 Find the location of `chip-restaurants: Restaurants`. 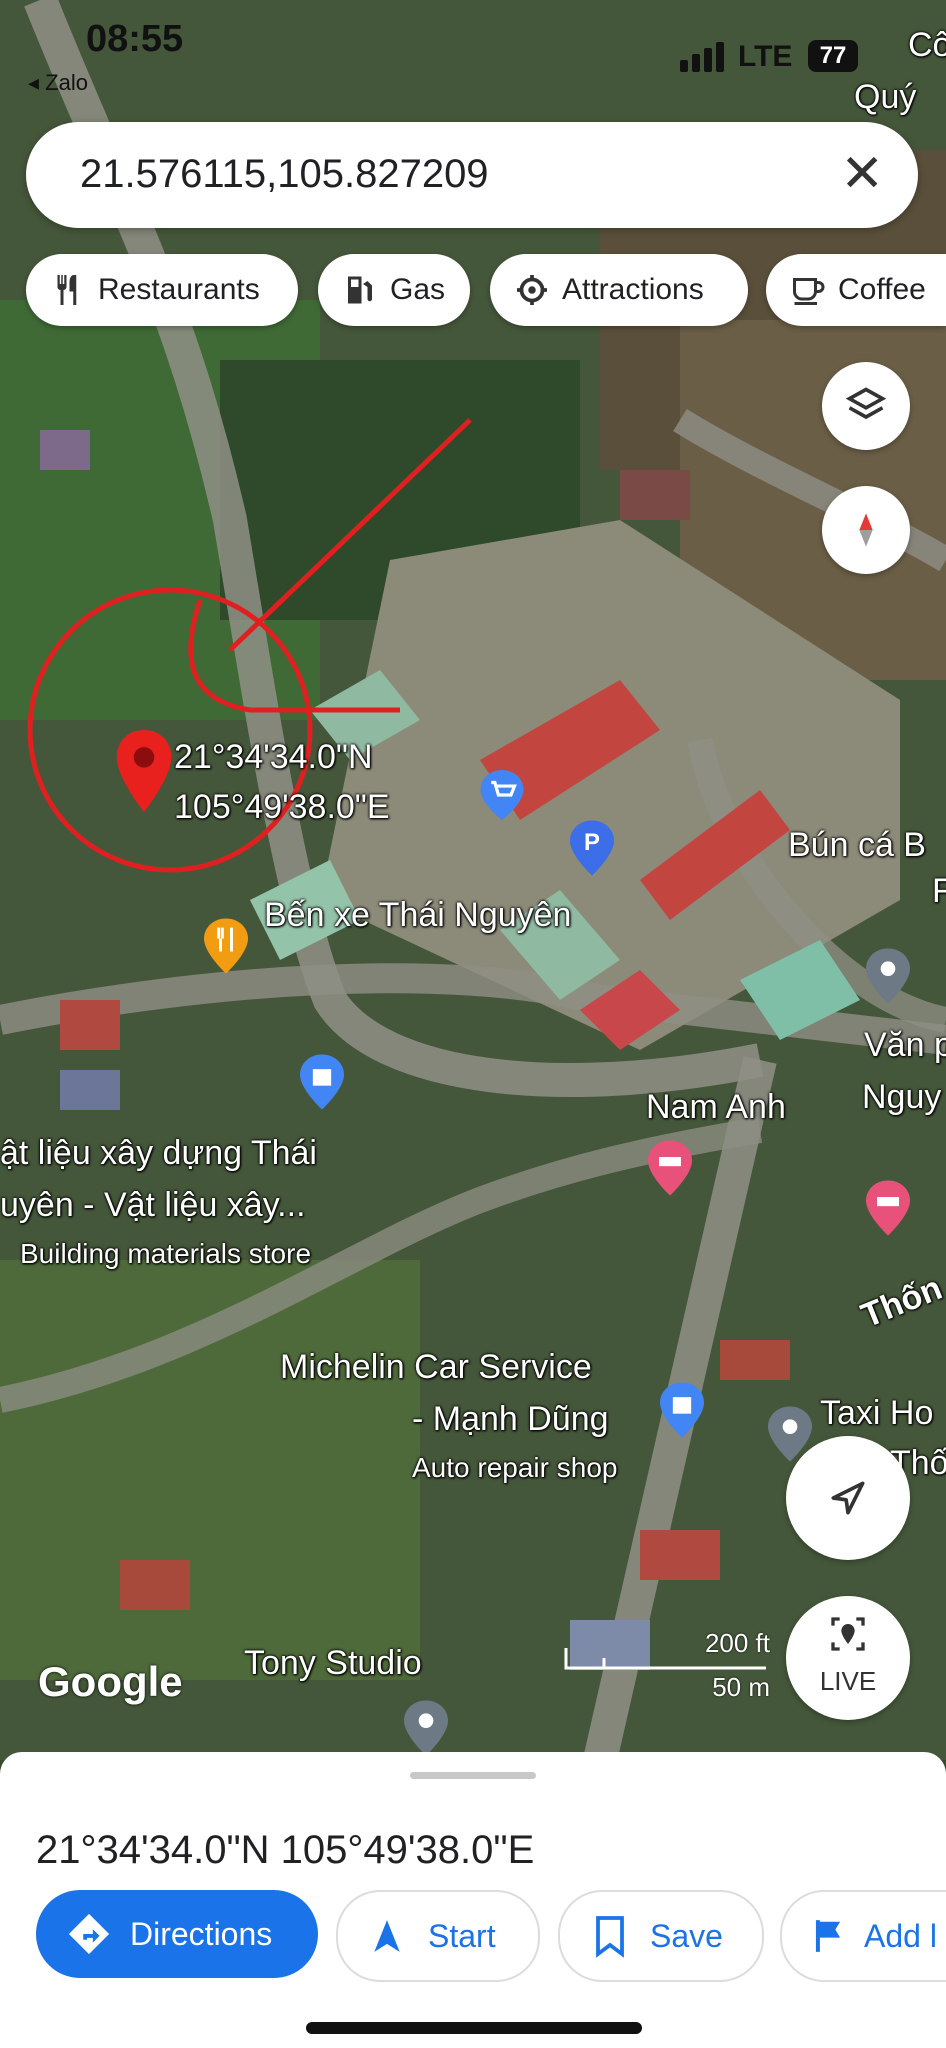

chip-restaurants: Restaurants is located at coordinates (162, 290).